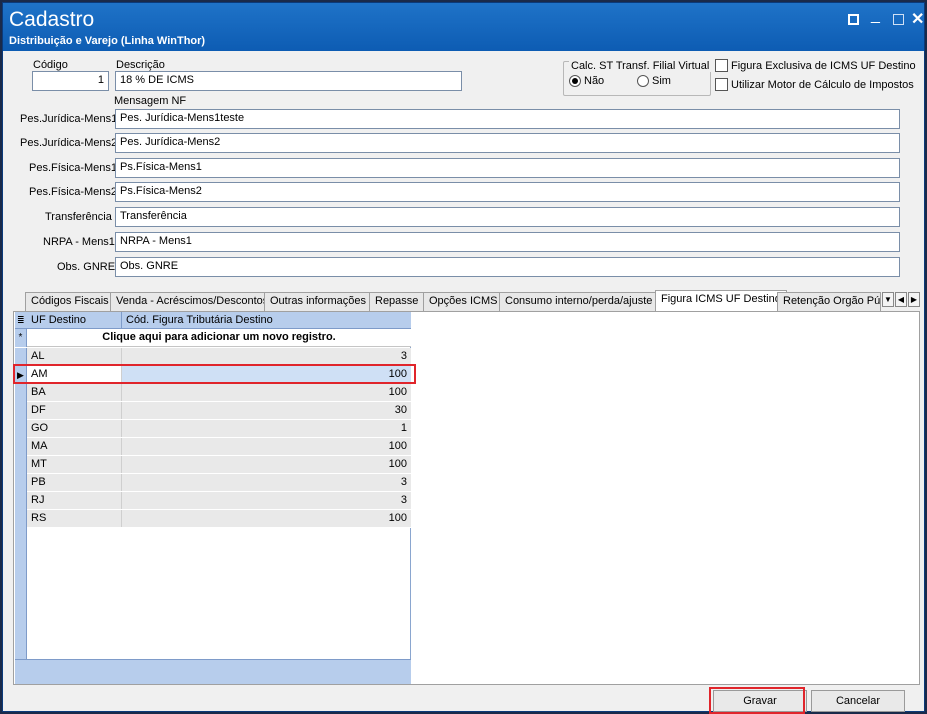  I want to click on cell-cod: 1, so click(266, 428).